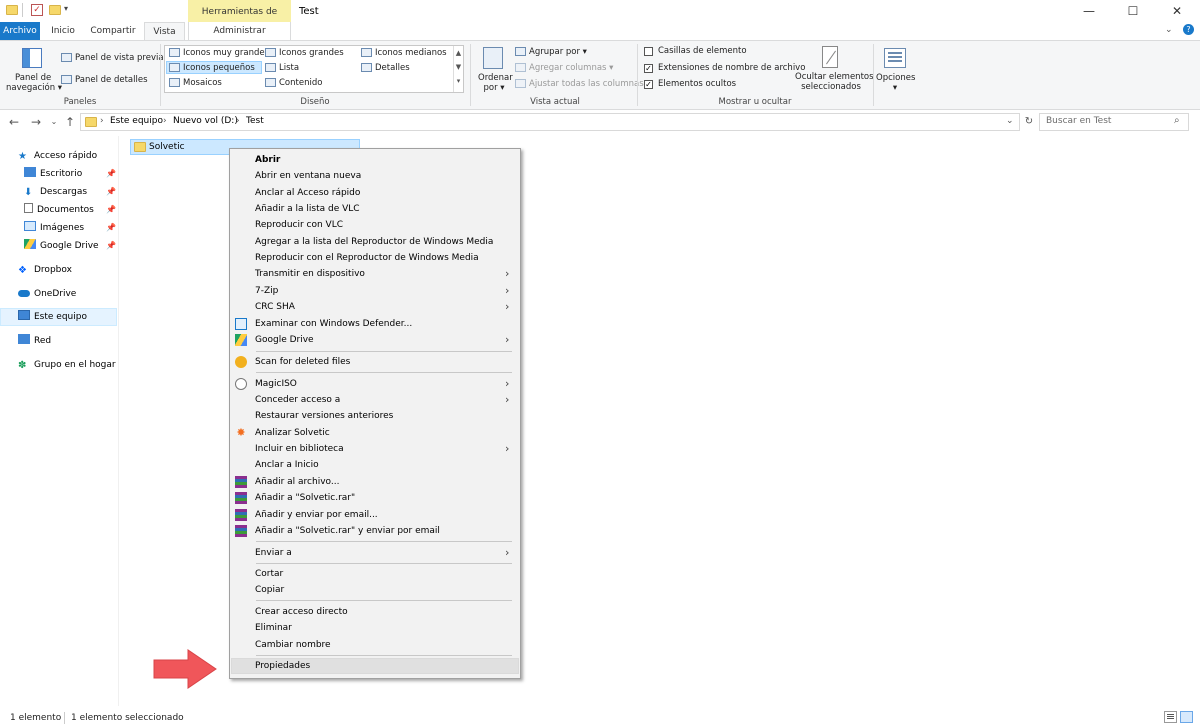 Image resolution: width=1200 pixels, height=728 pixels. Describe the element at coordinates (57, 156) in the screenshot. I see `nav-item-acceso-rapido: ★ Acceso rápido` at that location.